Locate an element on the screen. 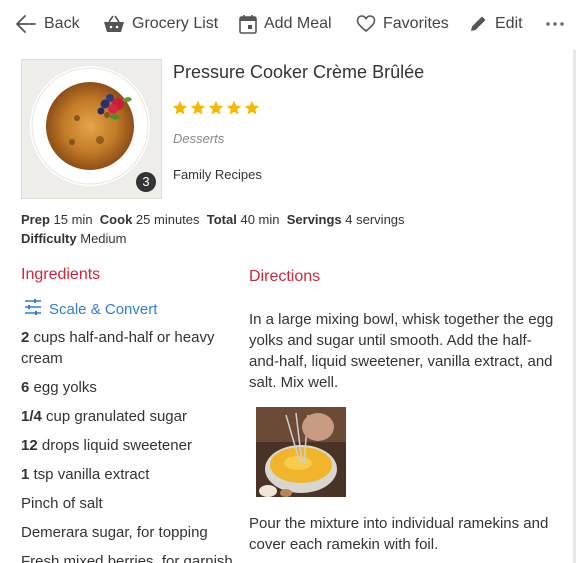 Image resolution: width=576 pixels, height=563 pixels. step-photo is located at coordinates (301, 452).